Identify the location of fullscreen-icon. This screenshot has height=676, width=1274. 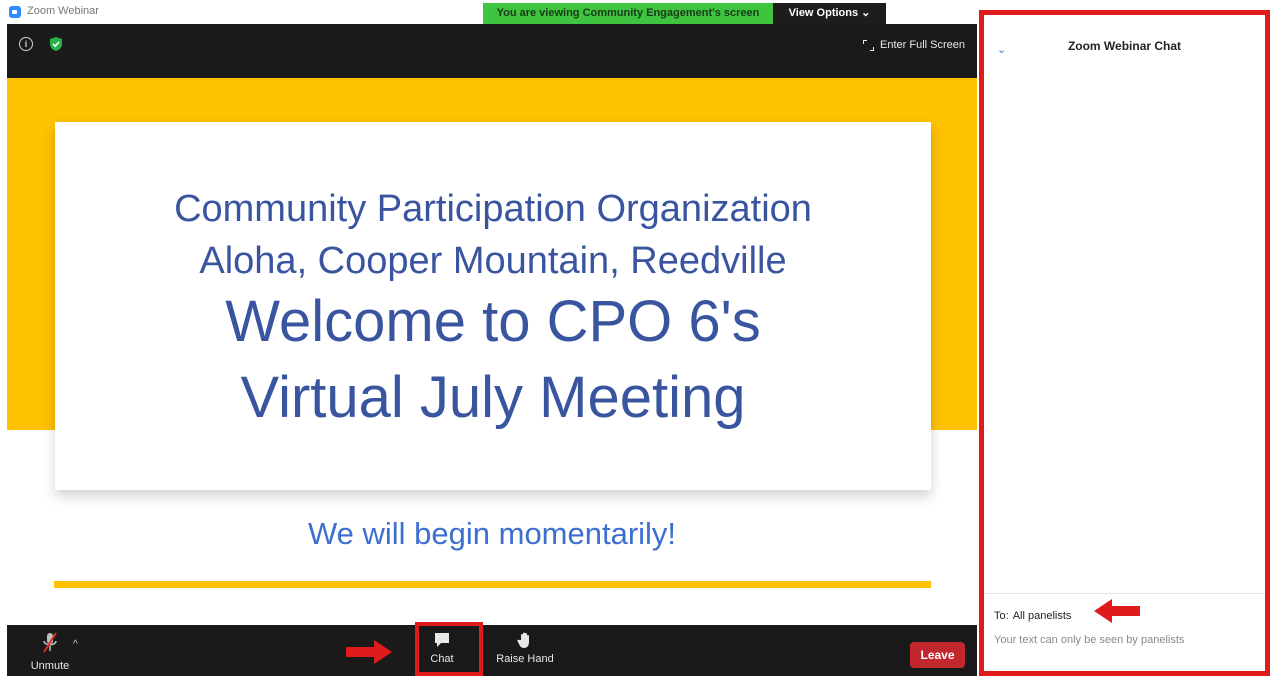
(869, 45).